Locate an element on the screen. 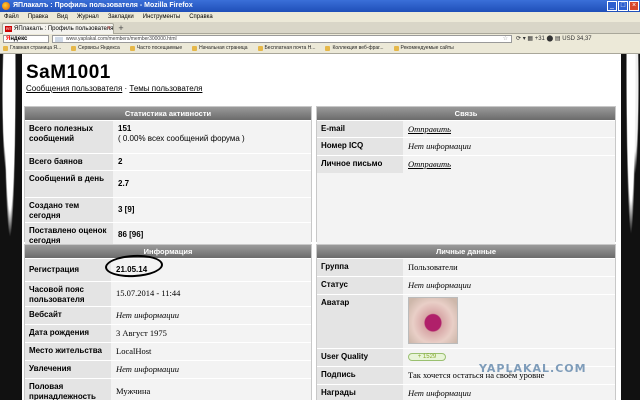 Image resolution: width=640 pixels, height=400 pixels. close-button: × is located at coordinates (634, 6).